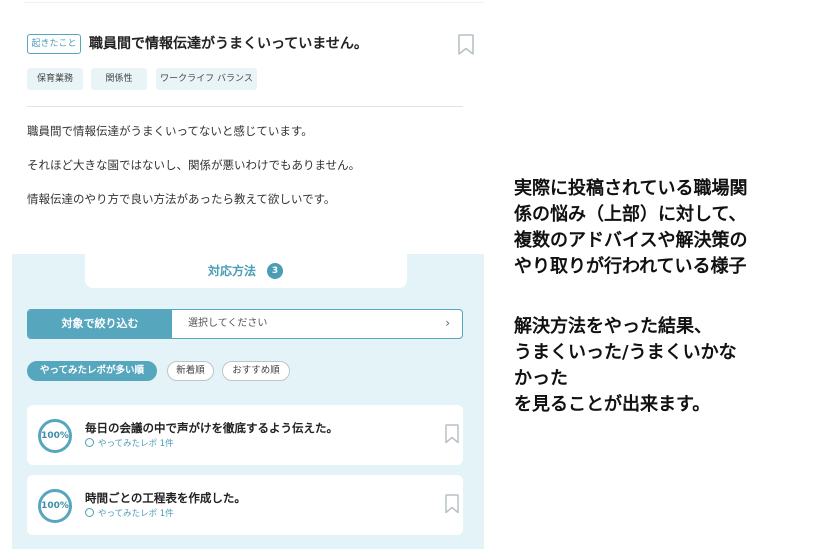 Image resolution: width=840 pixels, height=549 pixels. What do you see at coordinates (206, 79) in the screenshot?
I see `topic-chip: ワークライフ バランス` at bounding box center [206, 79].